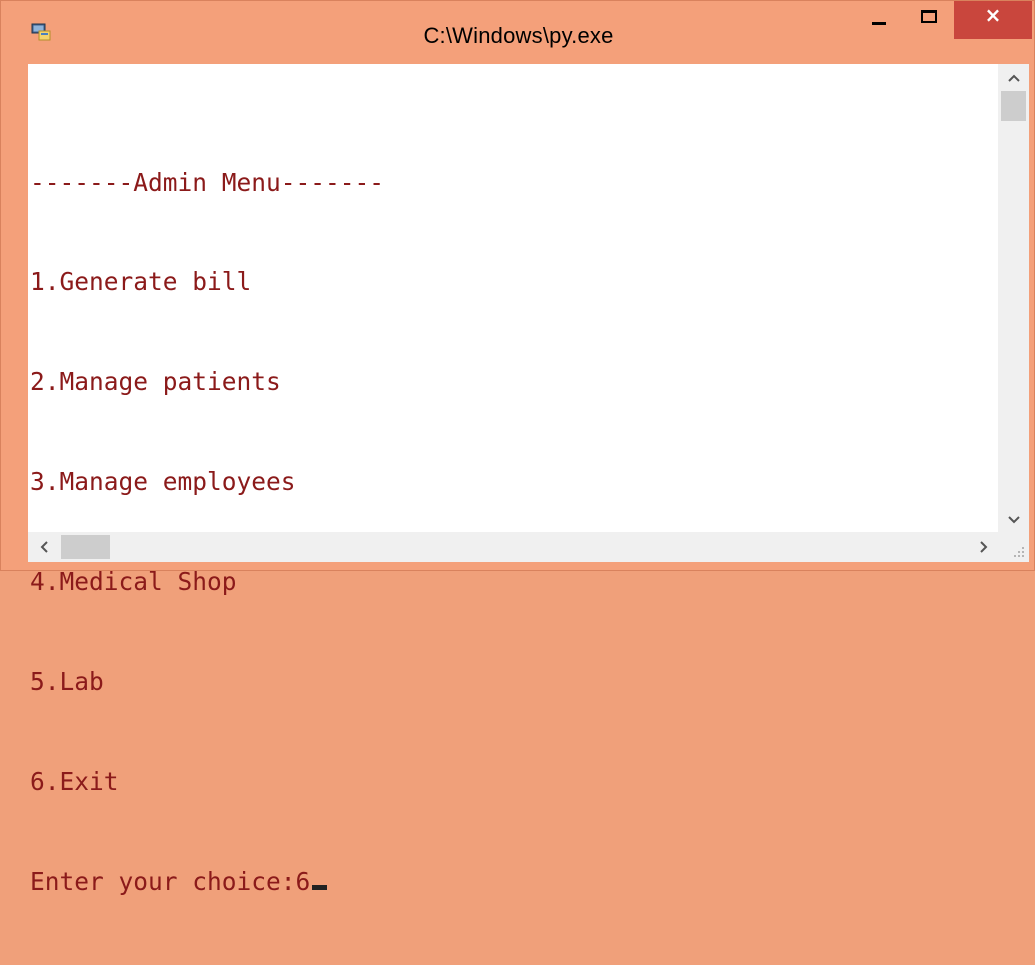 This screenshot has width=1035, height=965. What do you see at coordinates (993, 15) in the screenshot?
I see `close-icon: ×` at bounding box center [993, 15].